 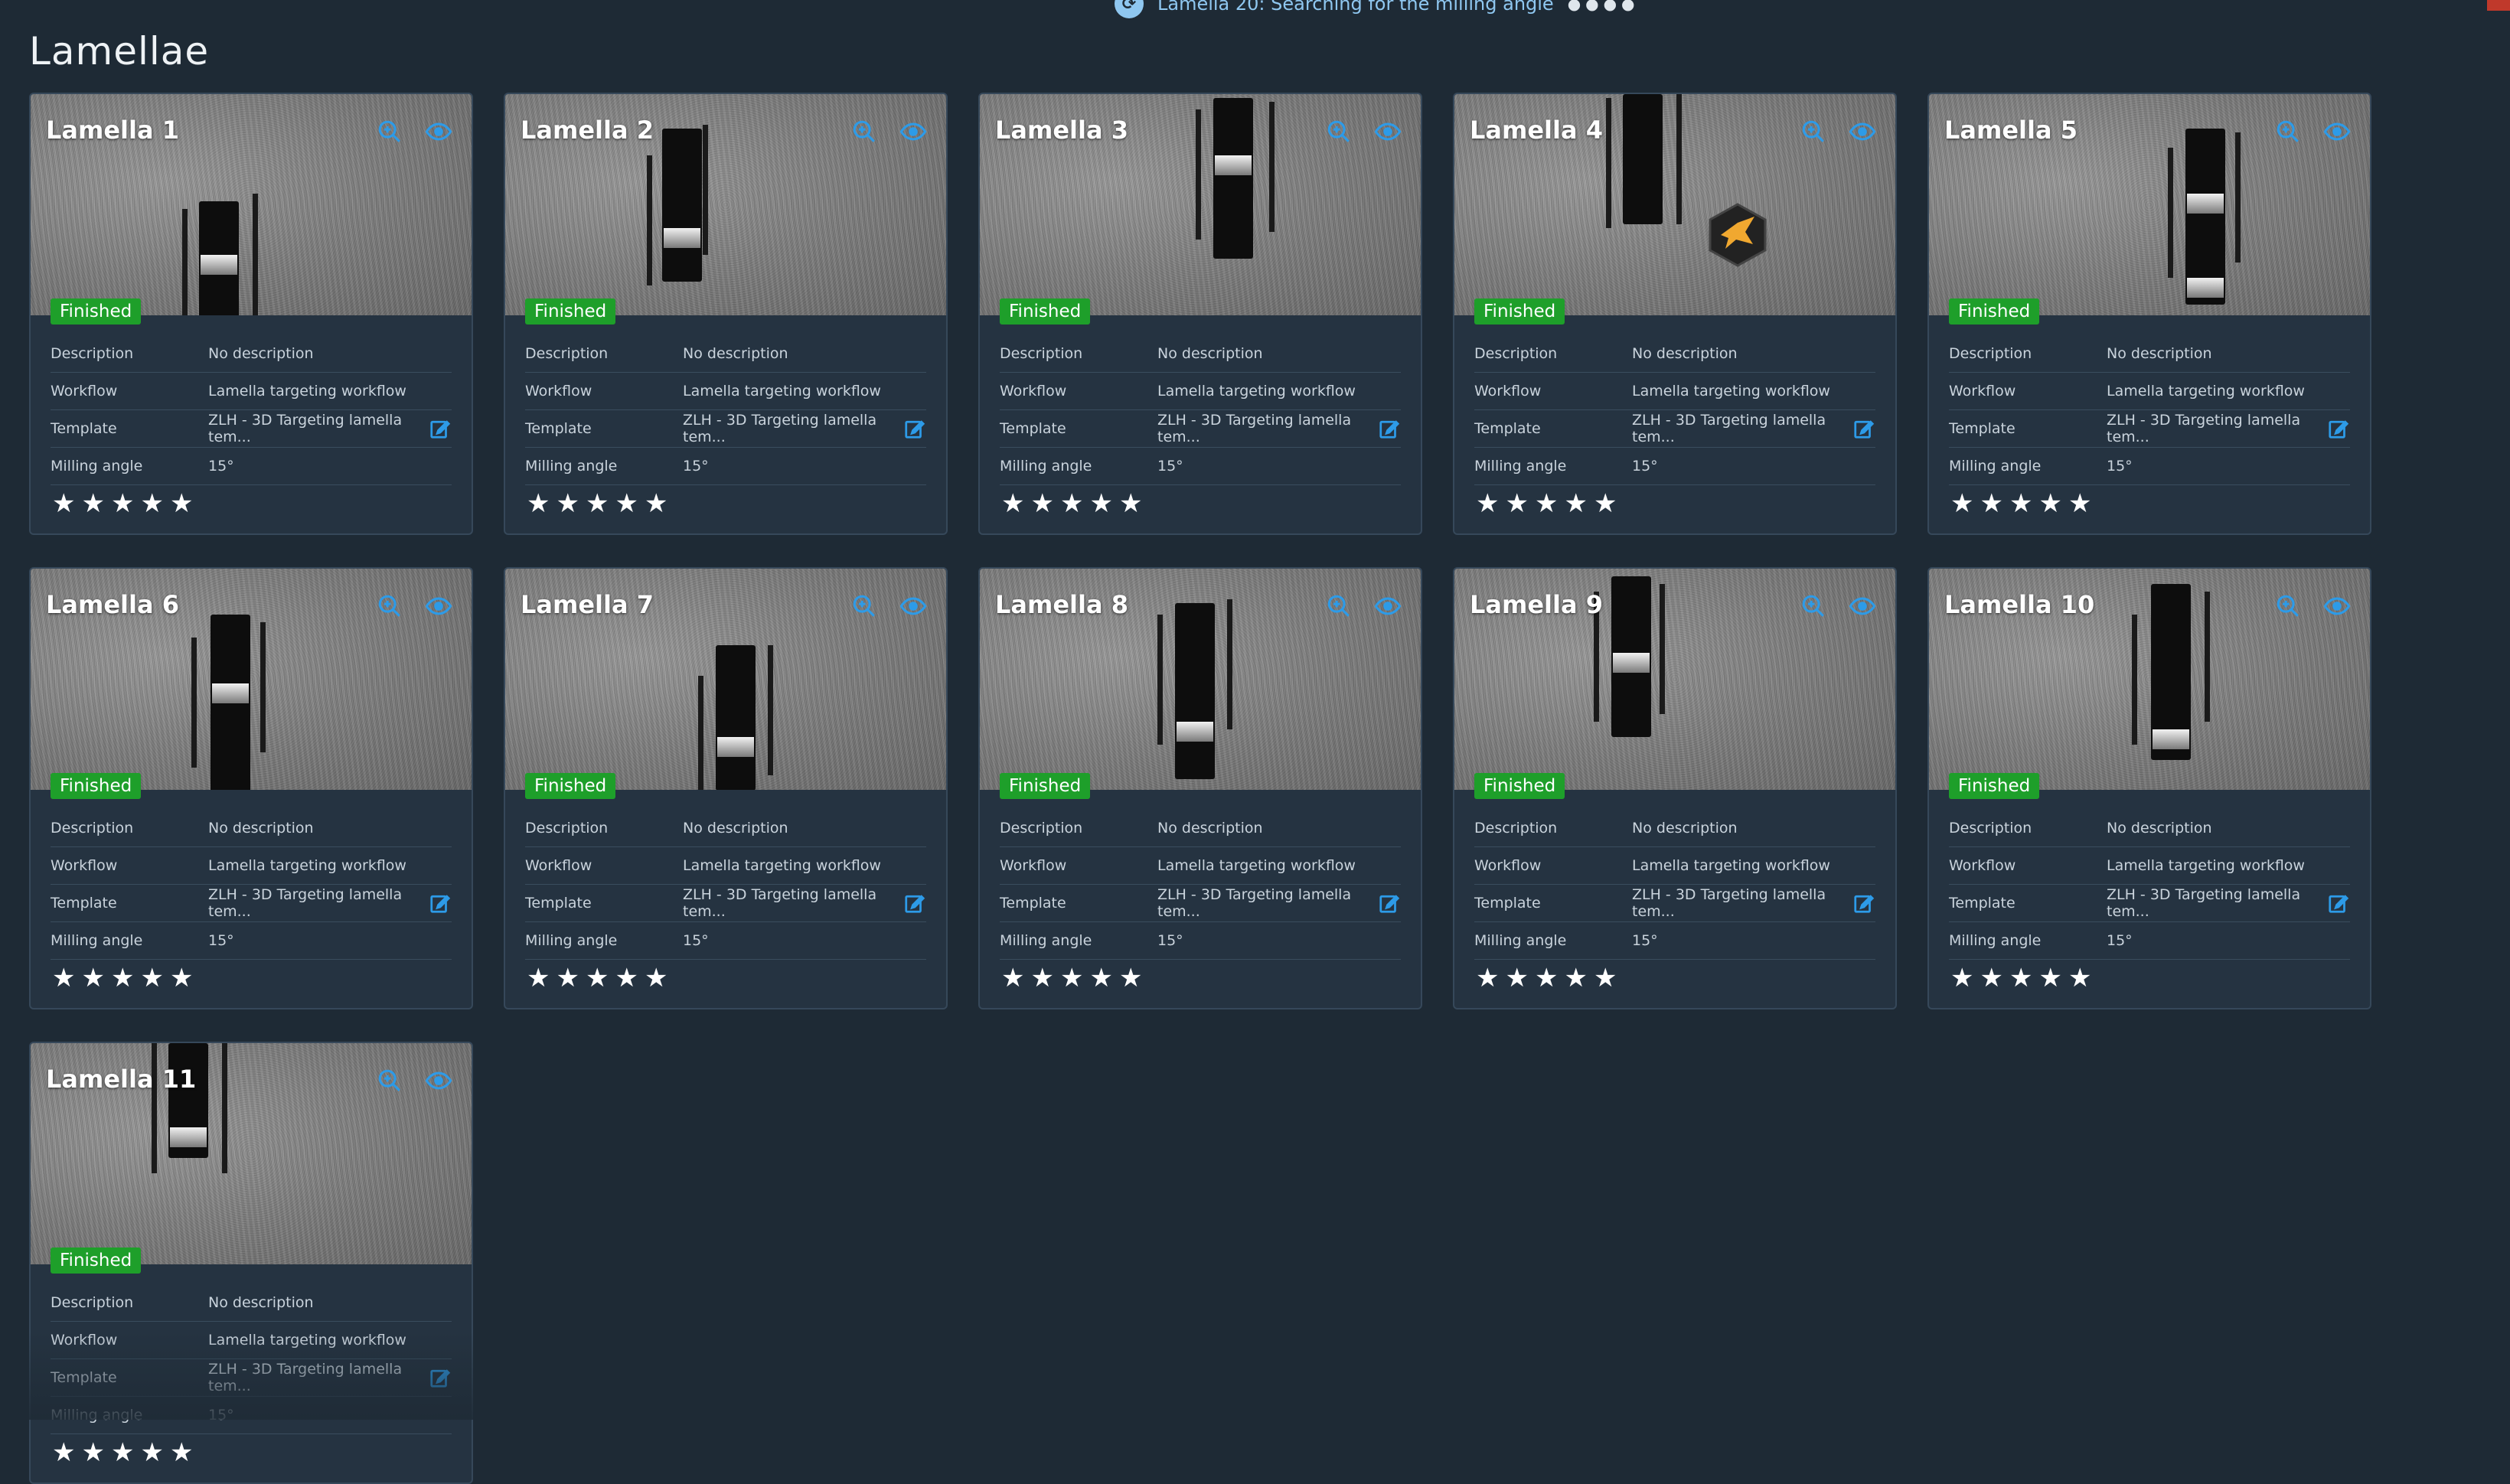 I want to click on lamella-thumbnail: Lamella 4, so click(x=1675, y=205).